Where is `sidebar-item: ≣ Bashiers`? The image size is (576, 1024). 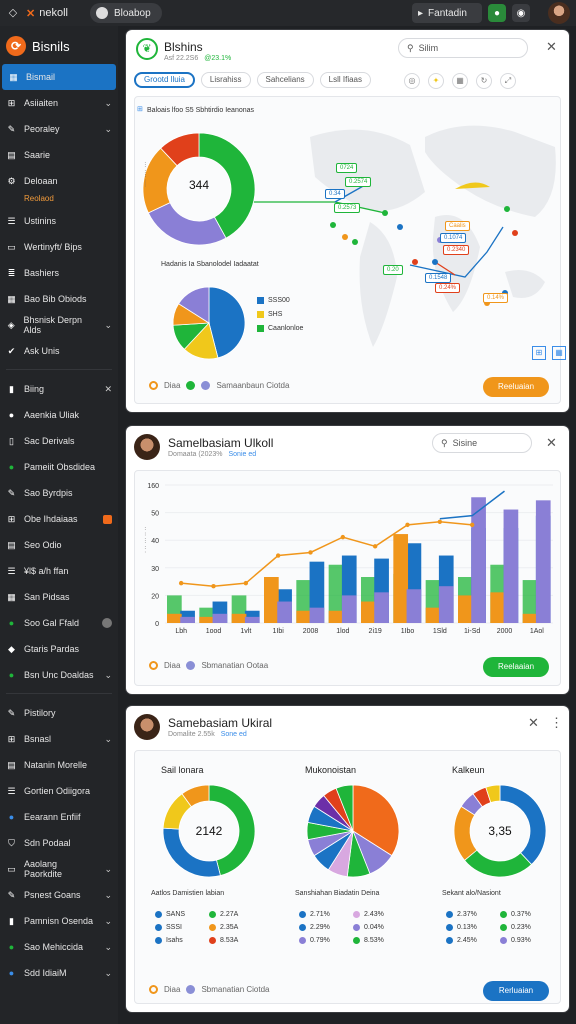
sidebar-item: ≣ Bashiers is located at coordinates (59, 273).